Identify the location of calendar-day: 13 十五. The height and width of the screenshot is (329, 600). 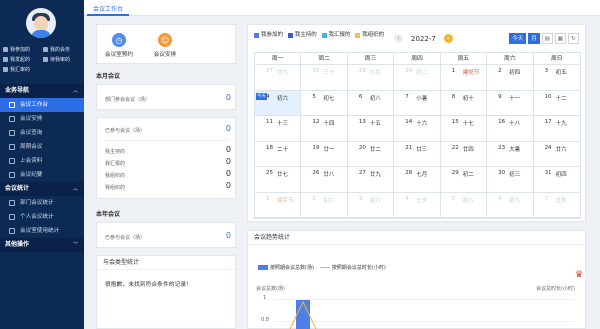
(371, 129).